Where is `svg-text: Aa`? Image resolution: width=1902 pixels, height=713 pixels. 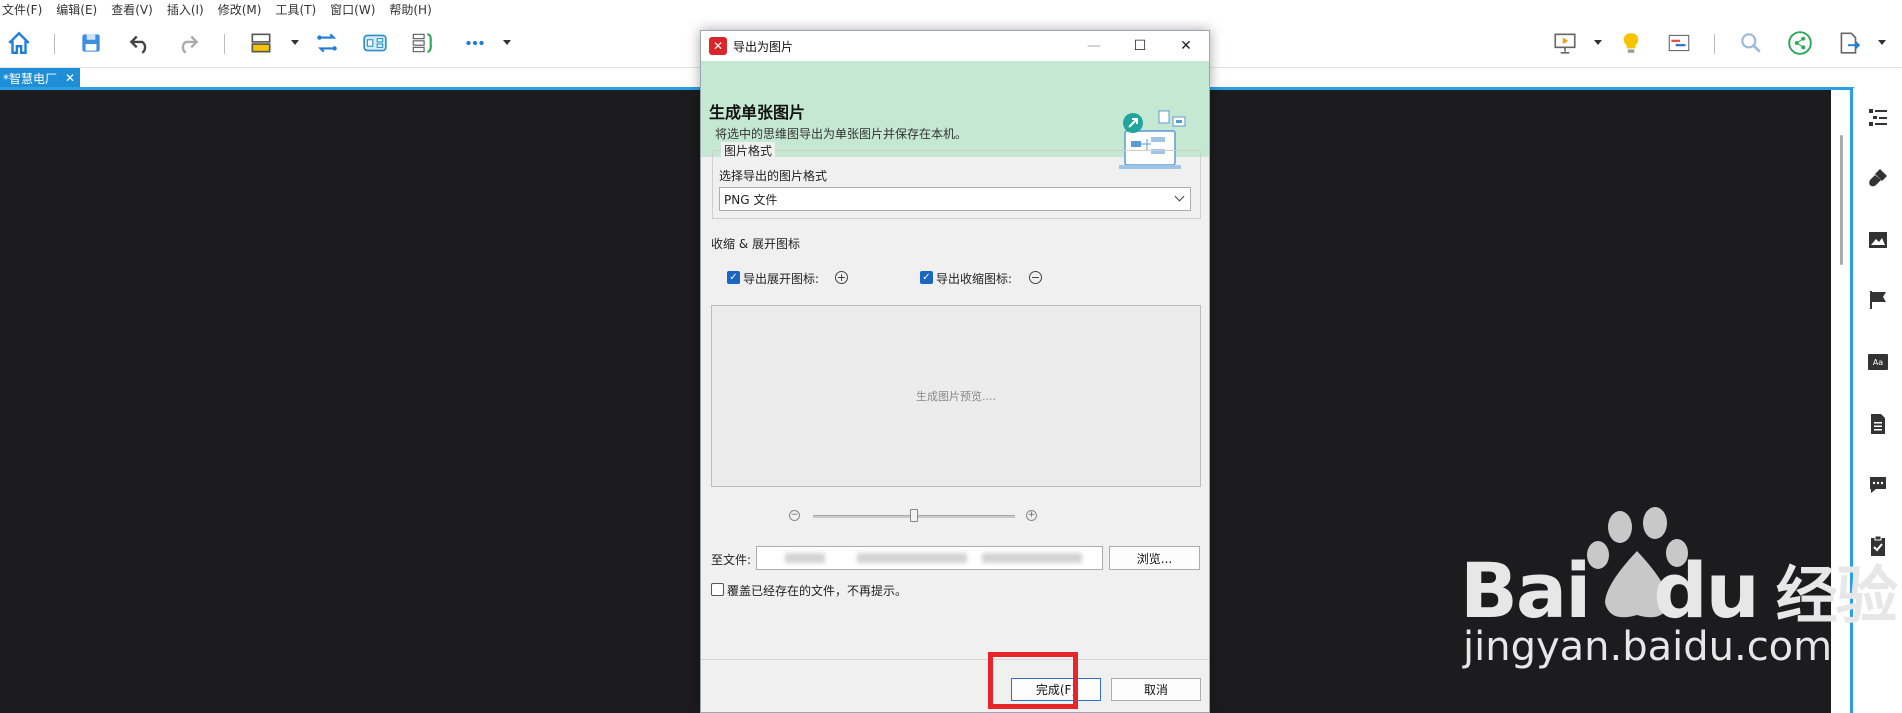
svg-text: Aa is located at coordinates (1878, 362).